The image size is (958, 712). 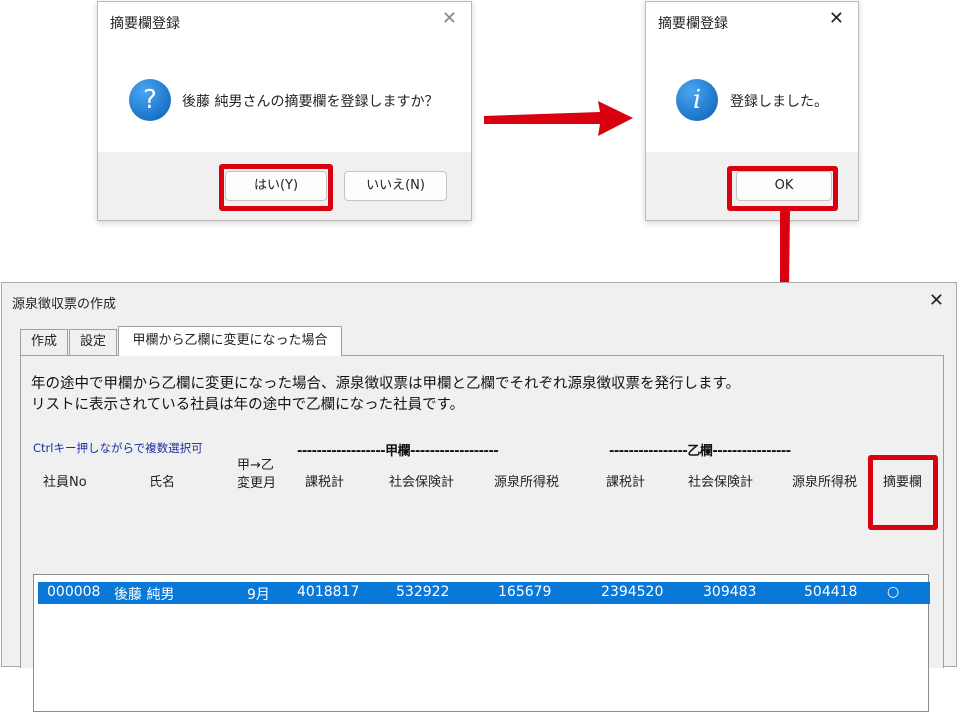 I want to click on tab-settings: 設定, so click(x=93, y=342).